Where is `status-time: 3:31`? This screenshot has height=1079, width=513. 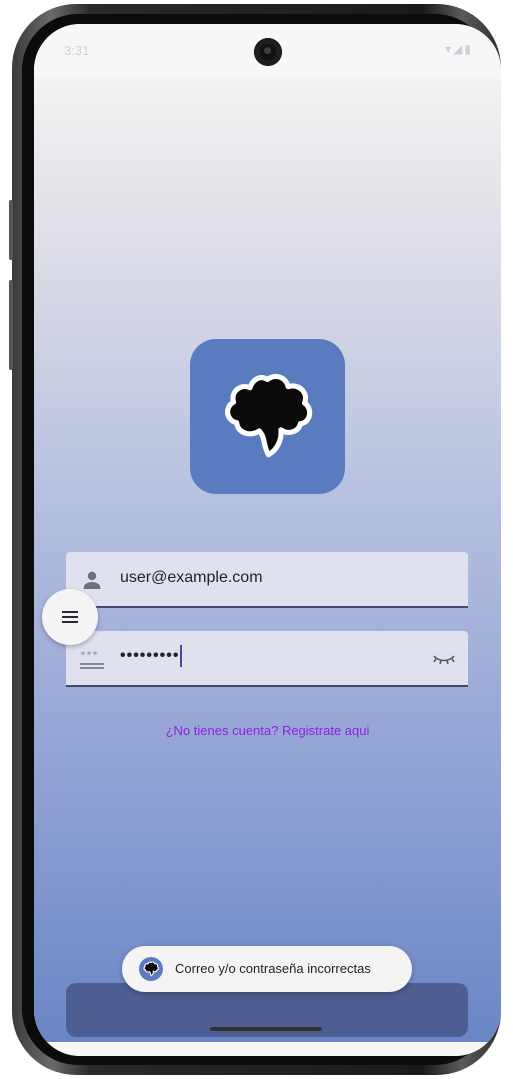
status-time: 3:31 is located at coordinates (77, 50).